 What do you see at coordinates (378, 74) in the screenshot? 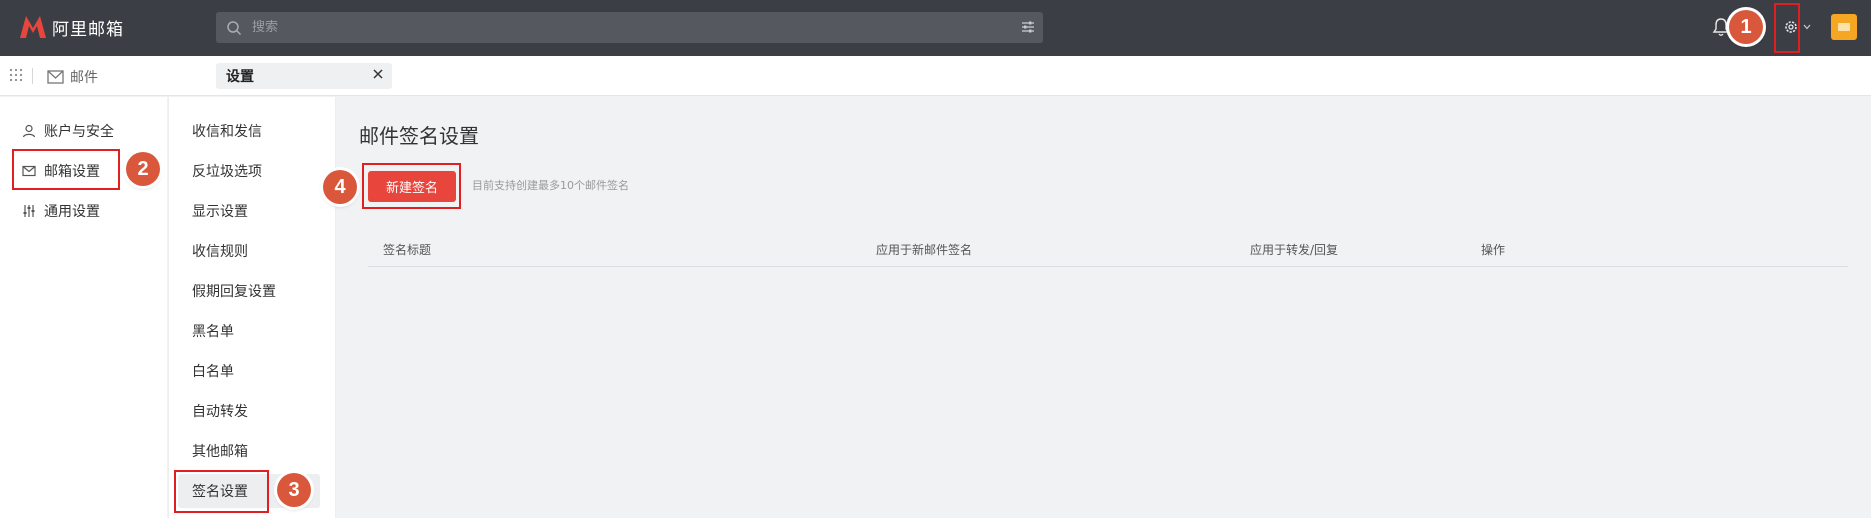
I see `close-icon` at bounding box center [378, 74].